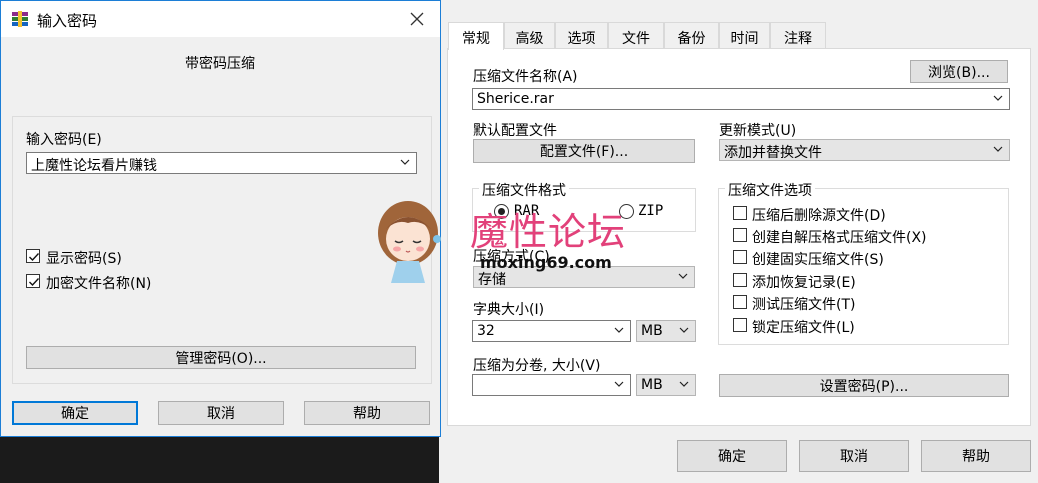 The image size is (1038, 483). What do you see at coordinates (551, 385) in the screenshot?
I see `split-volumes-combo` at bounding box center [551, 385].